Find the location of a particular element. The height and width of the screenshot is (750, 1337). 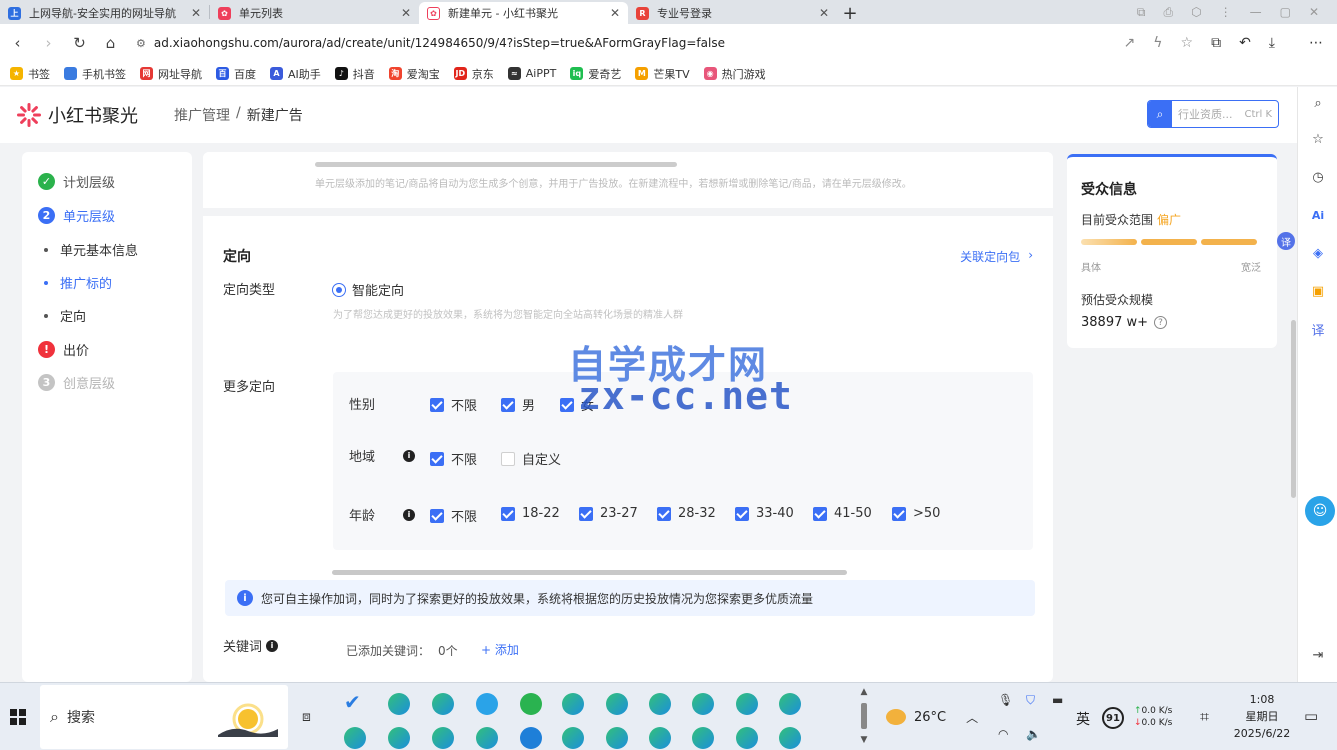

extension-icon: ⬡ is located at coordinates (1196, 12).